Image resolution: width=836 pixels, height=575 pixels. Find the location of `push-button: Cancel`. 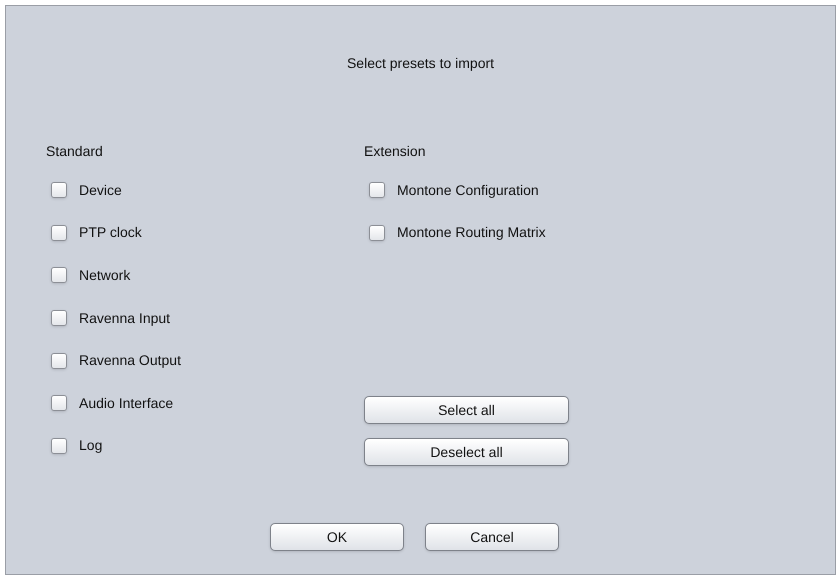

push-button: Cancel is located at coordinates (492, 537).